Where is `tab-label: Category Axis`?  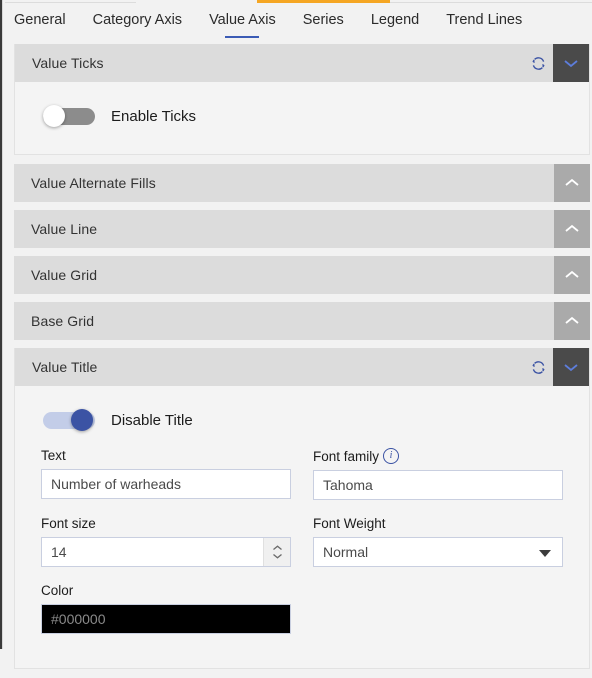
tab-label: Category Axis is located at coordinates (137, 20).